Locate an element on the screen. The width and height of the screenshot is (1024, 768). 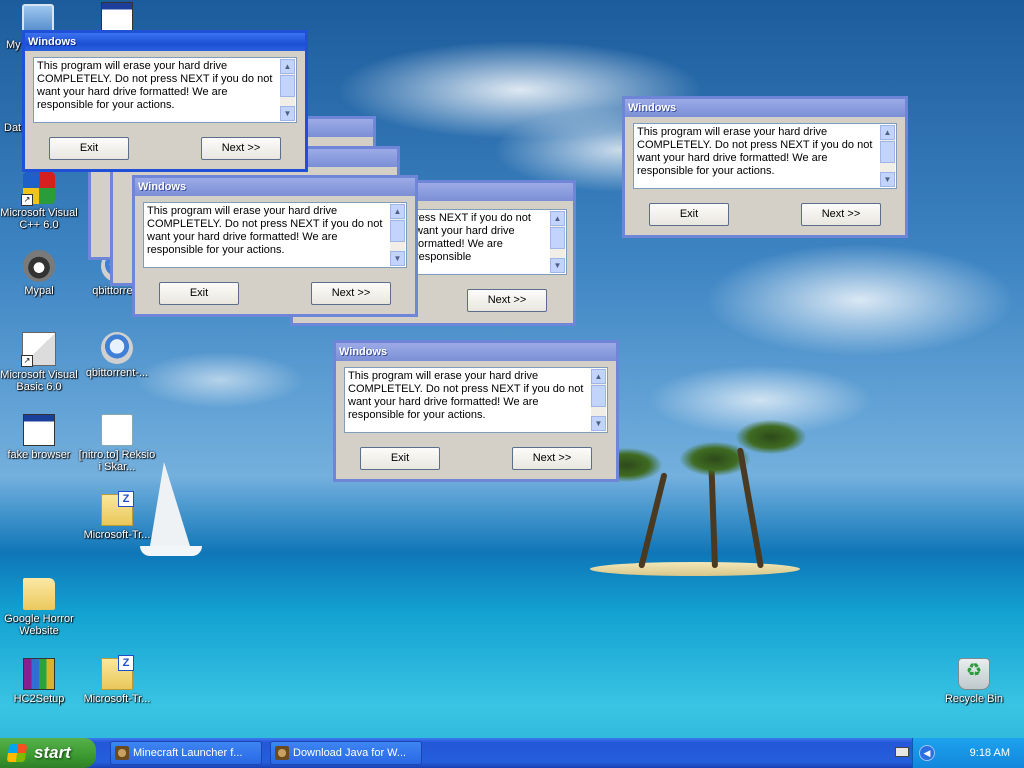
desktop-icon-hc2setup: HC2Setup is located at coordinates (39, 681).